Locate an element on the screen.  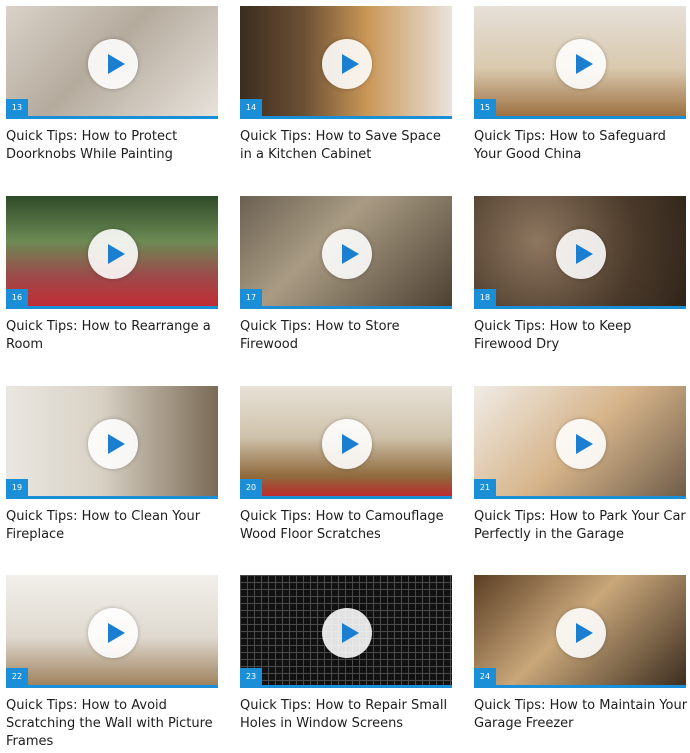
video-thumbnail: 23 is located at coordinates (346, 631).